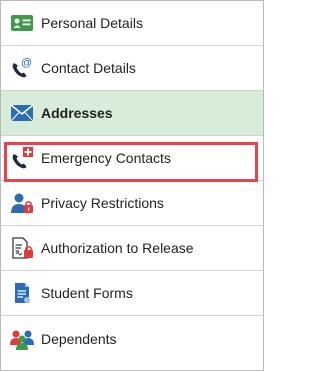 The height and width of the screenshot is (371, 320). Describe the element at coordinates (132, 338) in the screenshot. I see `menu-item-dependents: Dependents` at that location.